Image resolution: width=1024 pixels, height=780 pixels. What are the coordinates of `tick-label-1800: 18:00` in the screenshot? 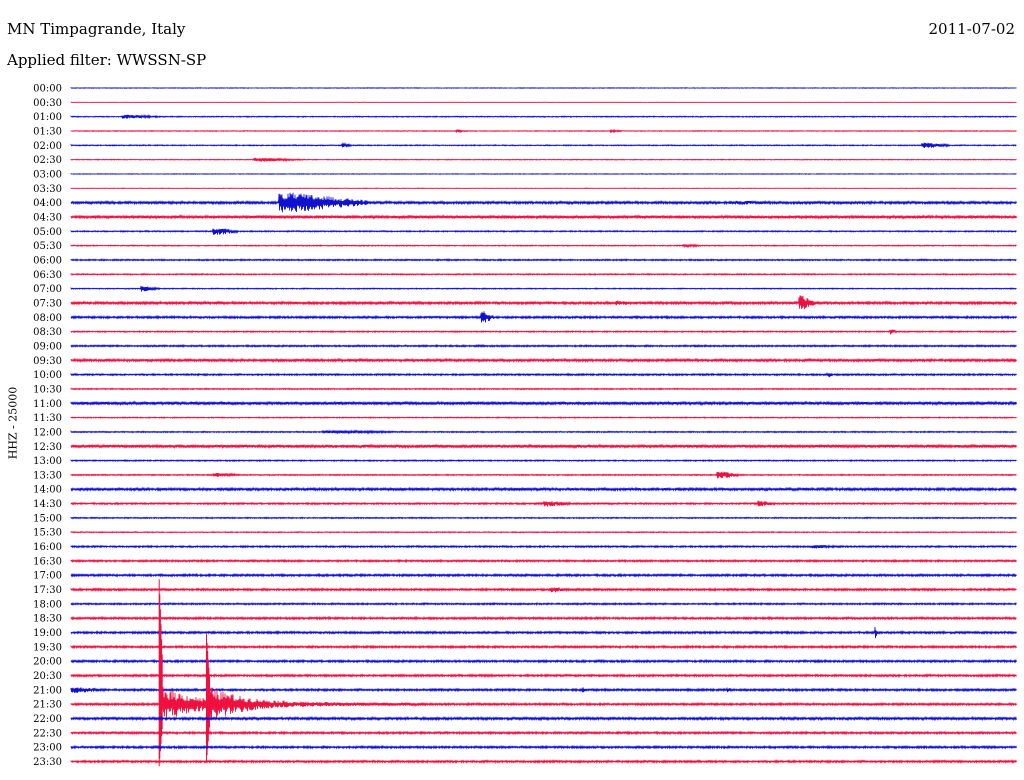 It's located at (47, 604).